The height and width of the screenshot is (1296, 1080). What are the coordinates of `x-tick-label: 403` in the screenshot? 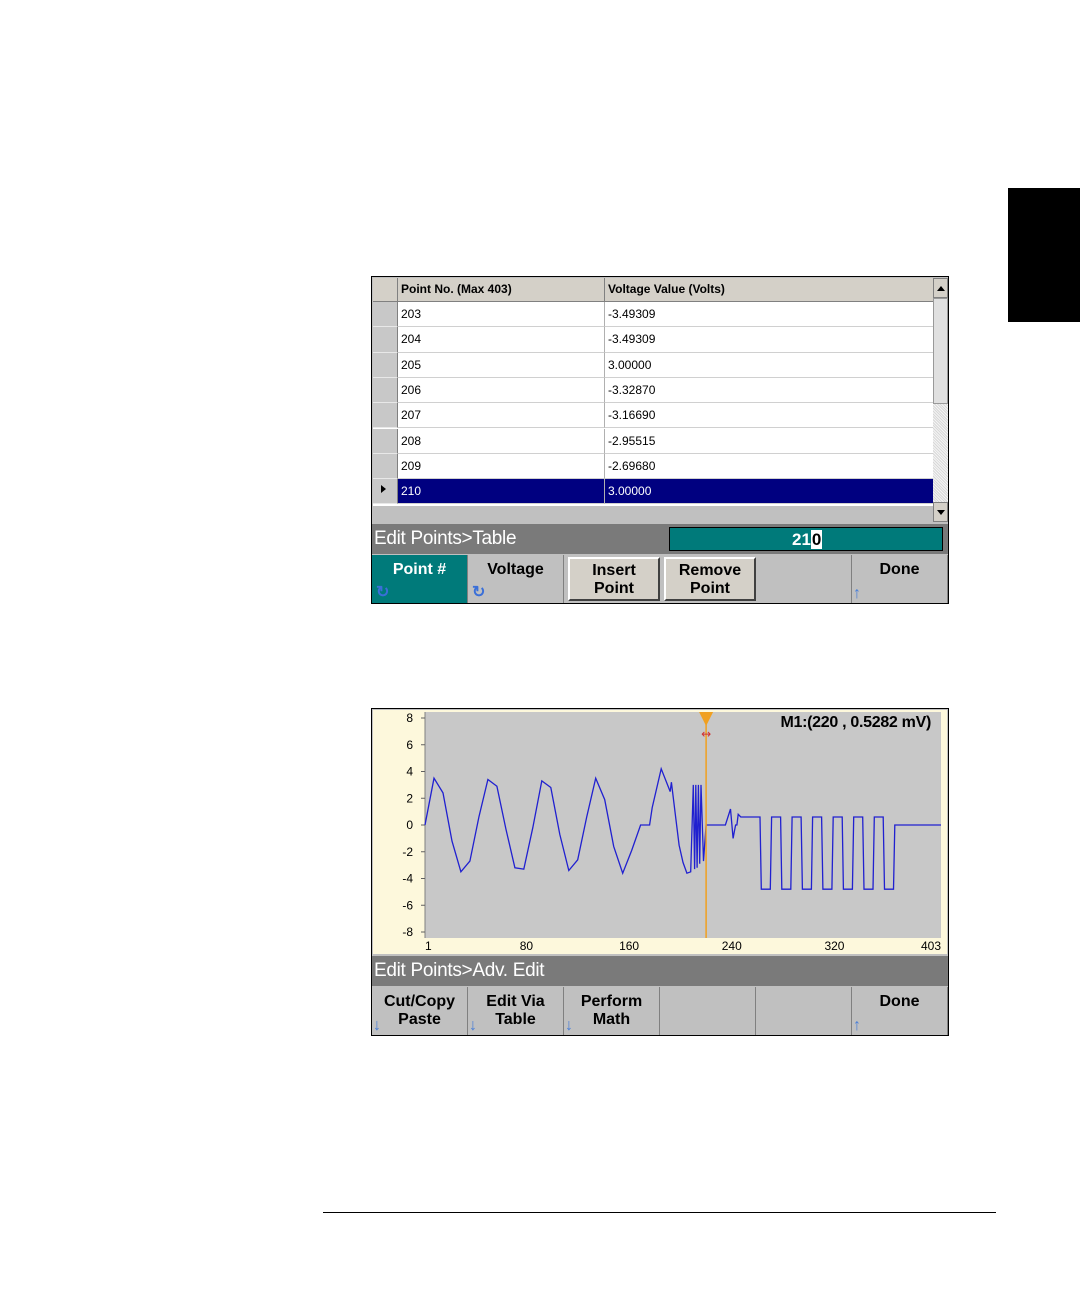 It's located at (931, 946).